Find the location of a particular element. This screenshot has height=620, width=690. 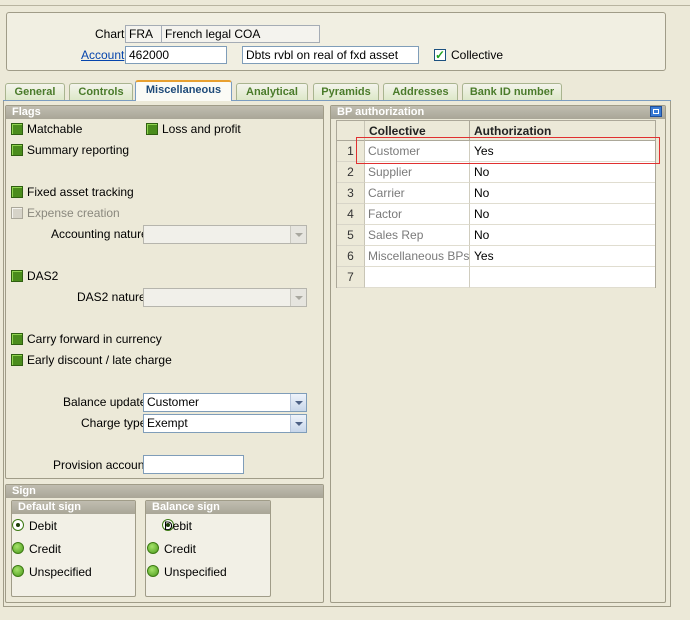

authorization-cell is located at coordinates (562, 277).